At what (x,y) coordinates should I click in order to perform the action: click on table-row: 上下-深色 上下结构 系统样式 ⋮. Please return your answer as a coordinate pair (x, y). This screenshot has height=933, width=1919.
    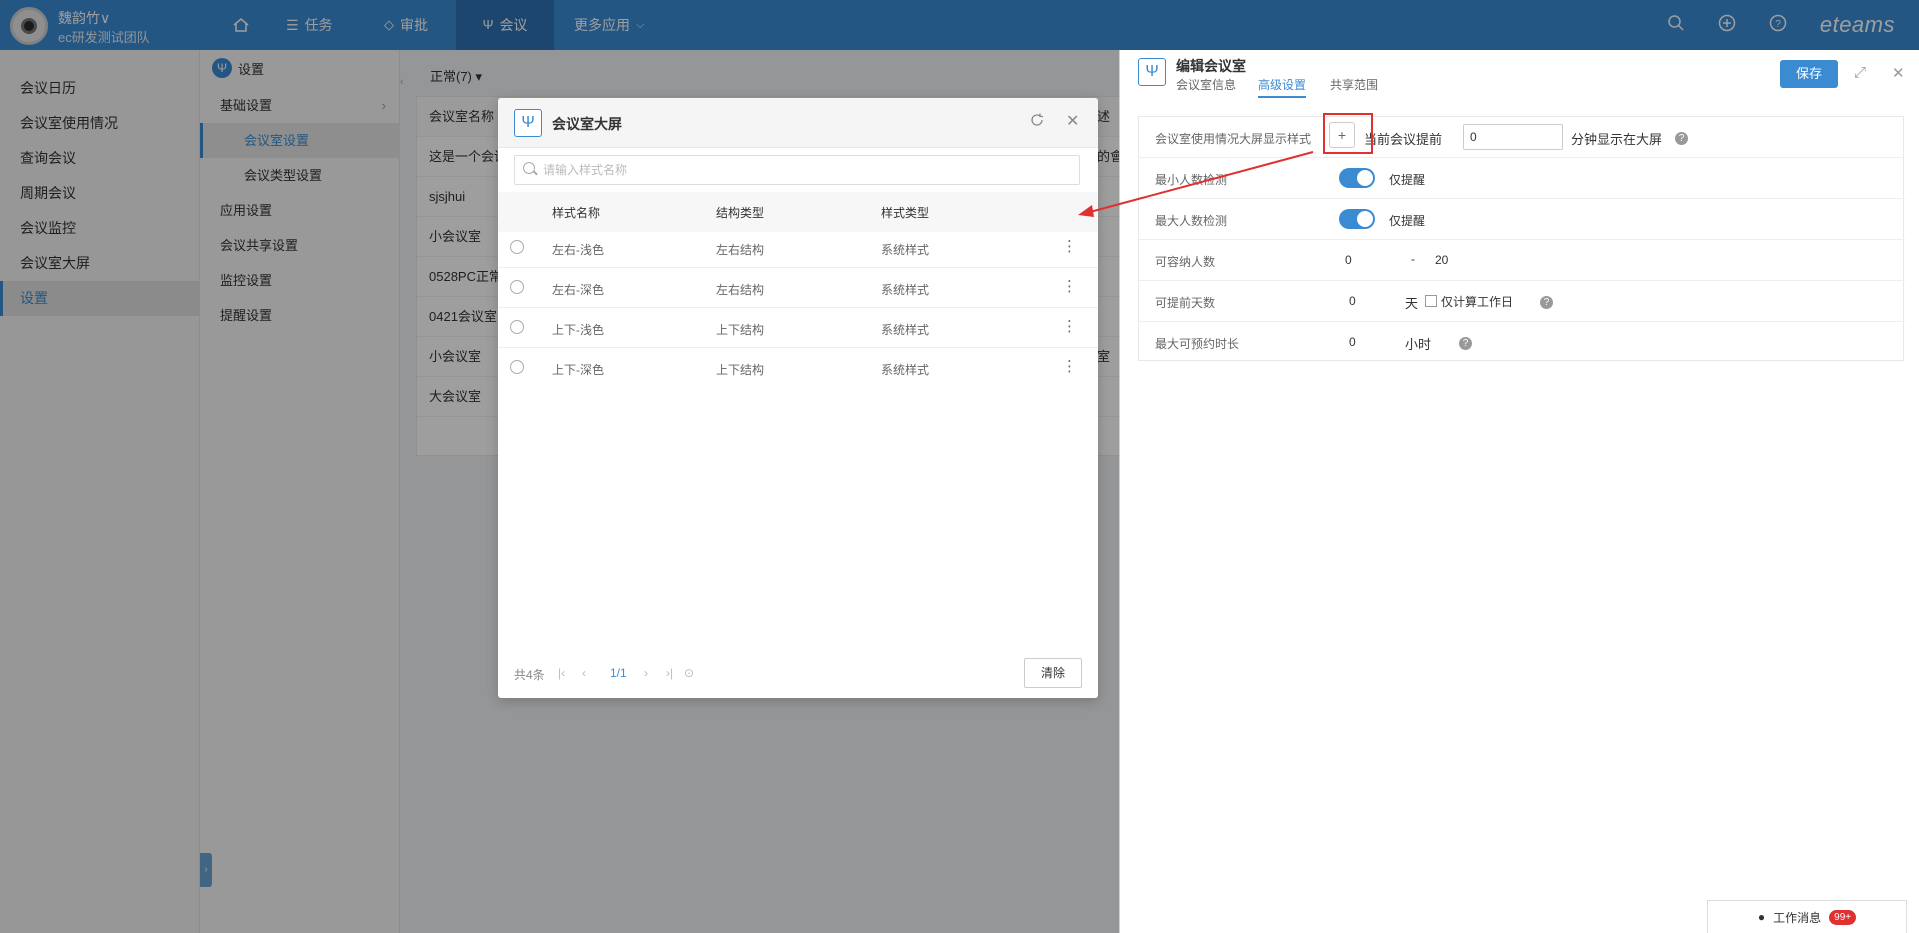
    Looking at the image, I should click on (798, 368).